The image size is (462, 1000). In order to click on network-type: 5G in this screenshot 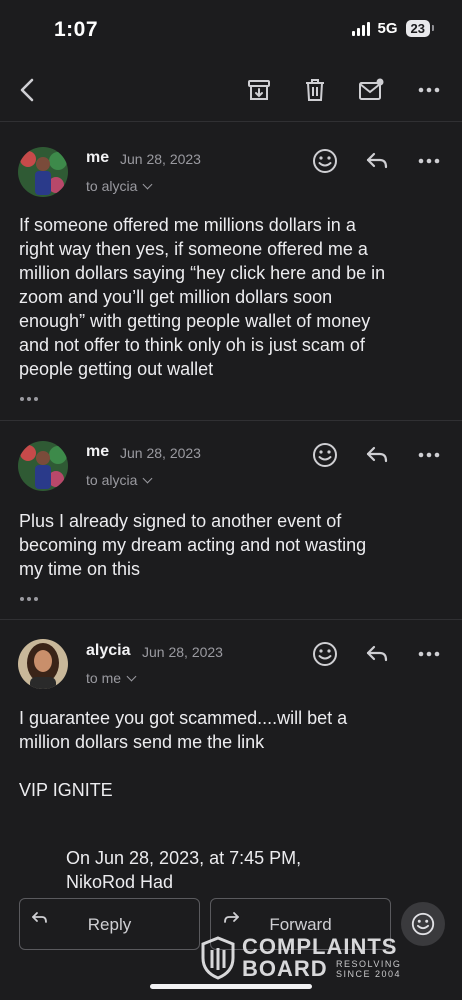, I will do `click(387, 28)`.